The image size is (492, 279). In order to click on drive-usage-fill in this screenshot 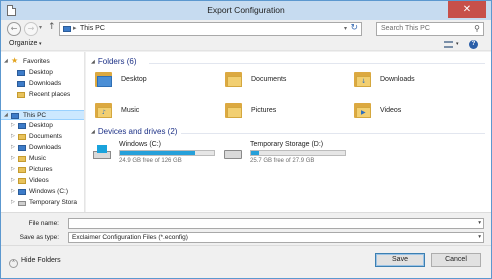, I will do `click(158, 153)`.